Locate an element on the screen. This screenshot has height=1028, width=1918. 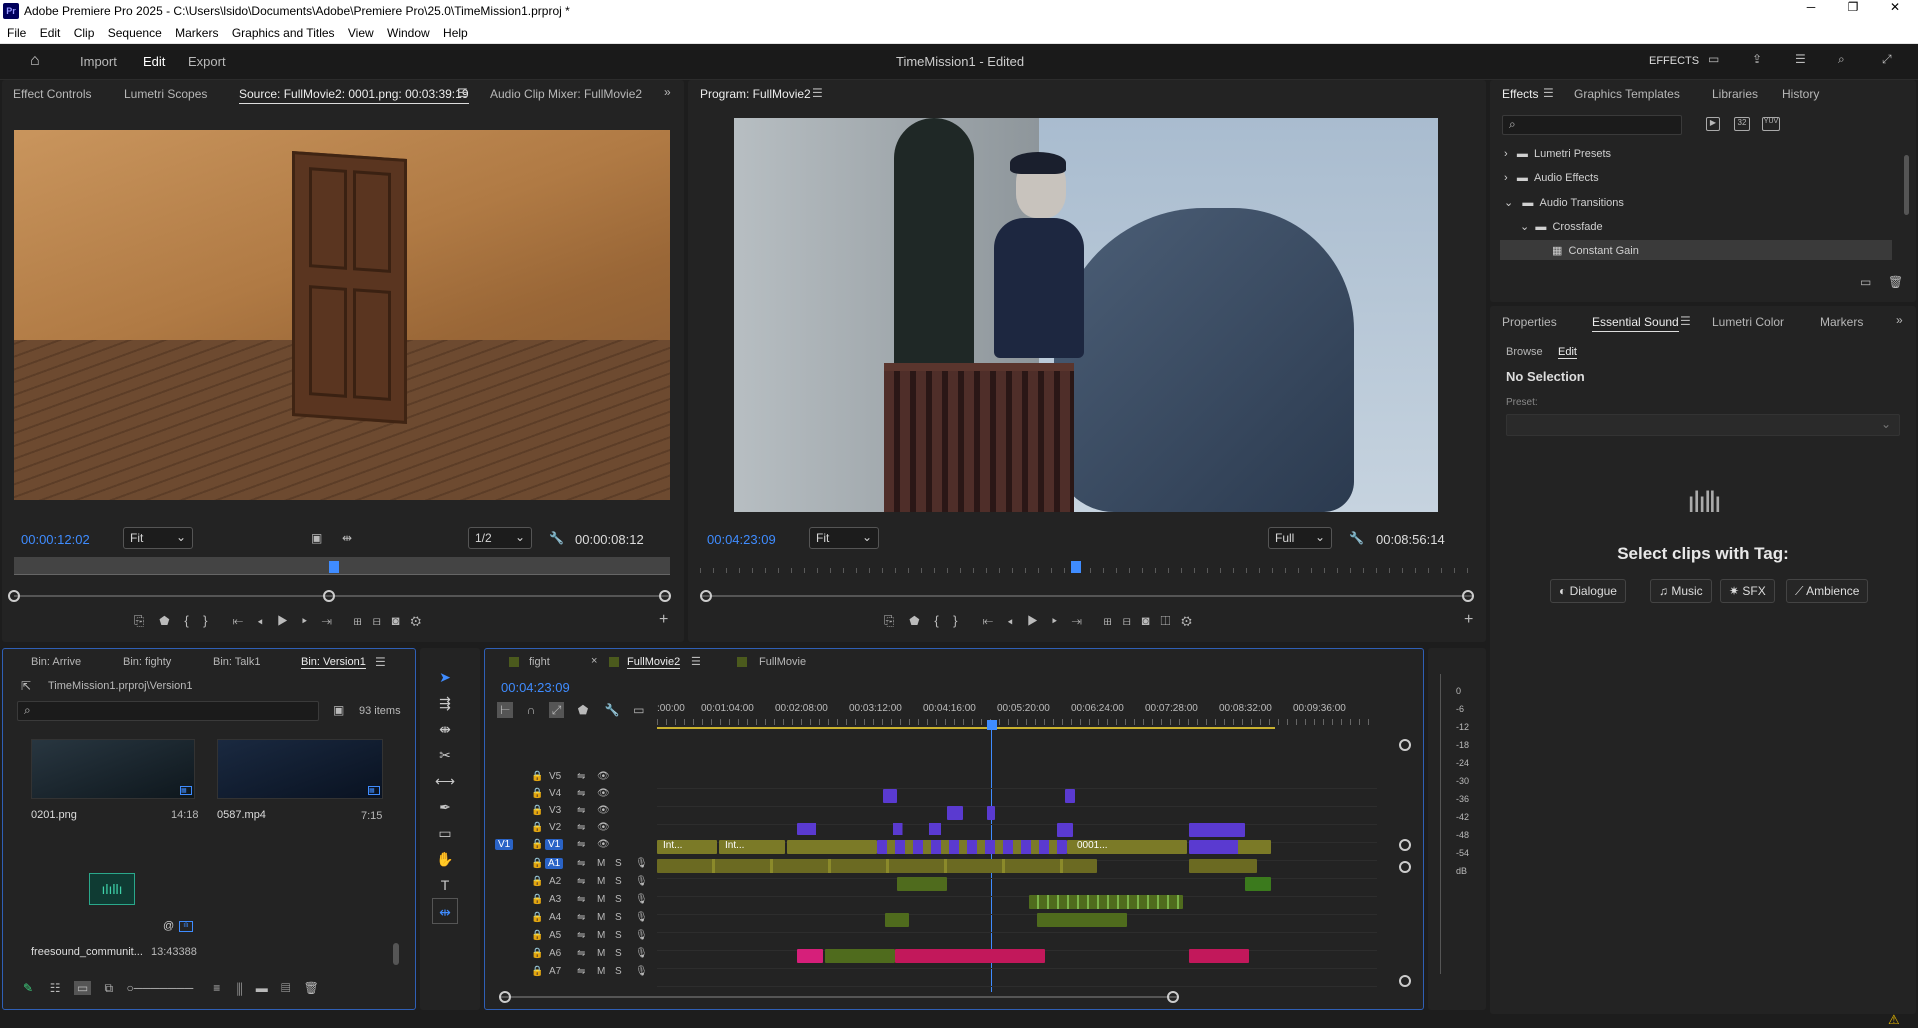
maximize-icon: ❐ is located at coordinates (1853, 7).